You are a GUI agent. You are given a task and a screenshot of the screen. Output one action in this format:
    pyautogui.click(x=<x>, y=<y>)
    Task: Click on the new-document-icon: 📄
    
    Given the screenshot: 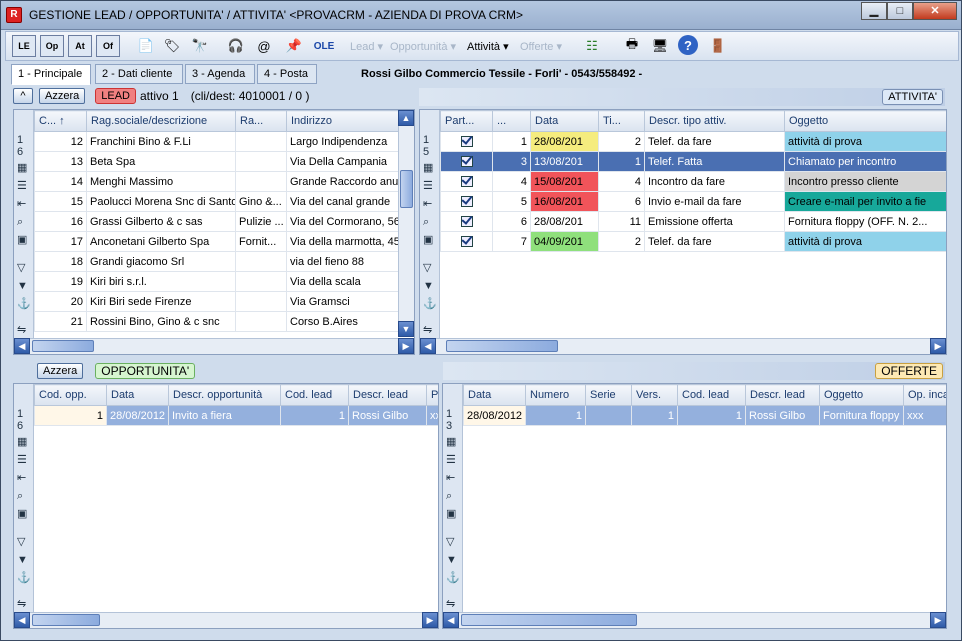 What is the action you would take?
    pyautogui.click(x=146, y=46)
    